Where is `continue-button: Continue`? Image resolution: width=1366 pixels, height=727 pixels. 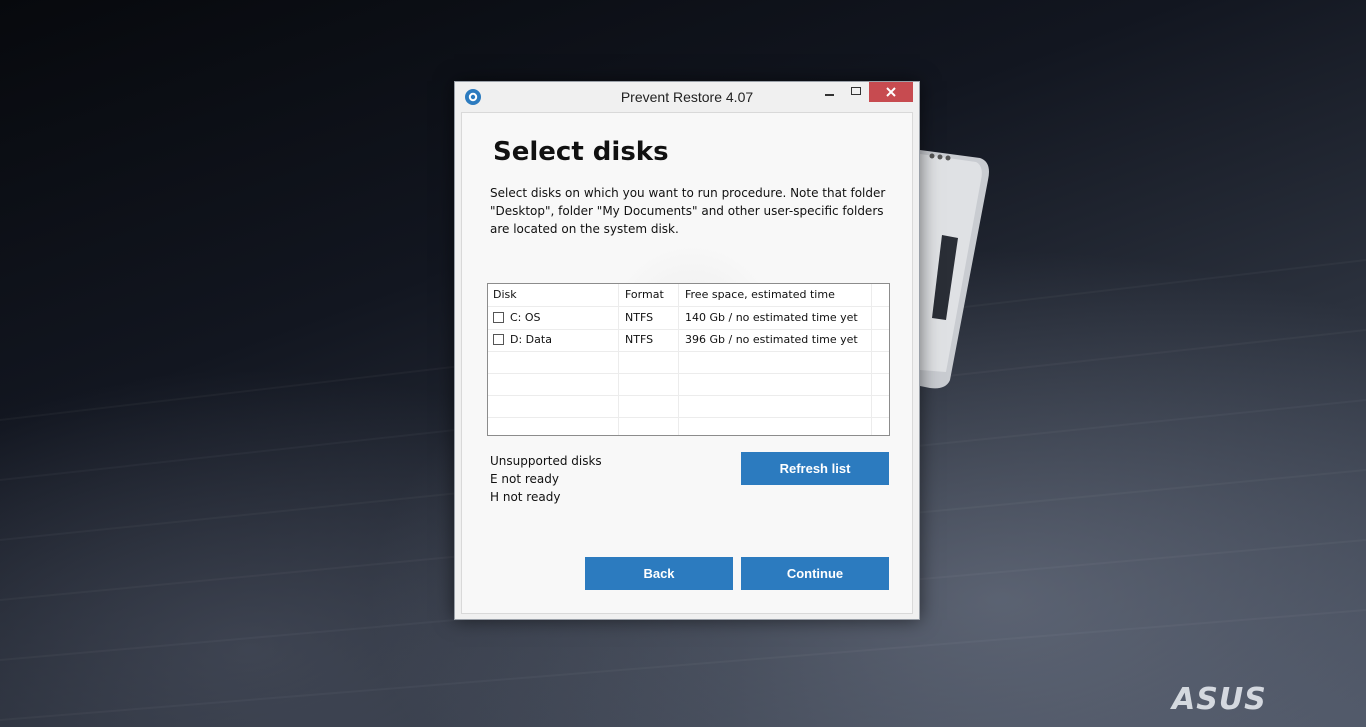
continue-button: Continue is located at coordinates (815, 573).